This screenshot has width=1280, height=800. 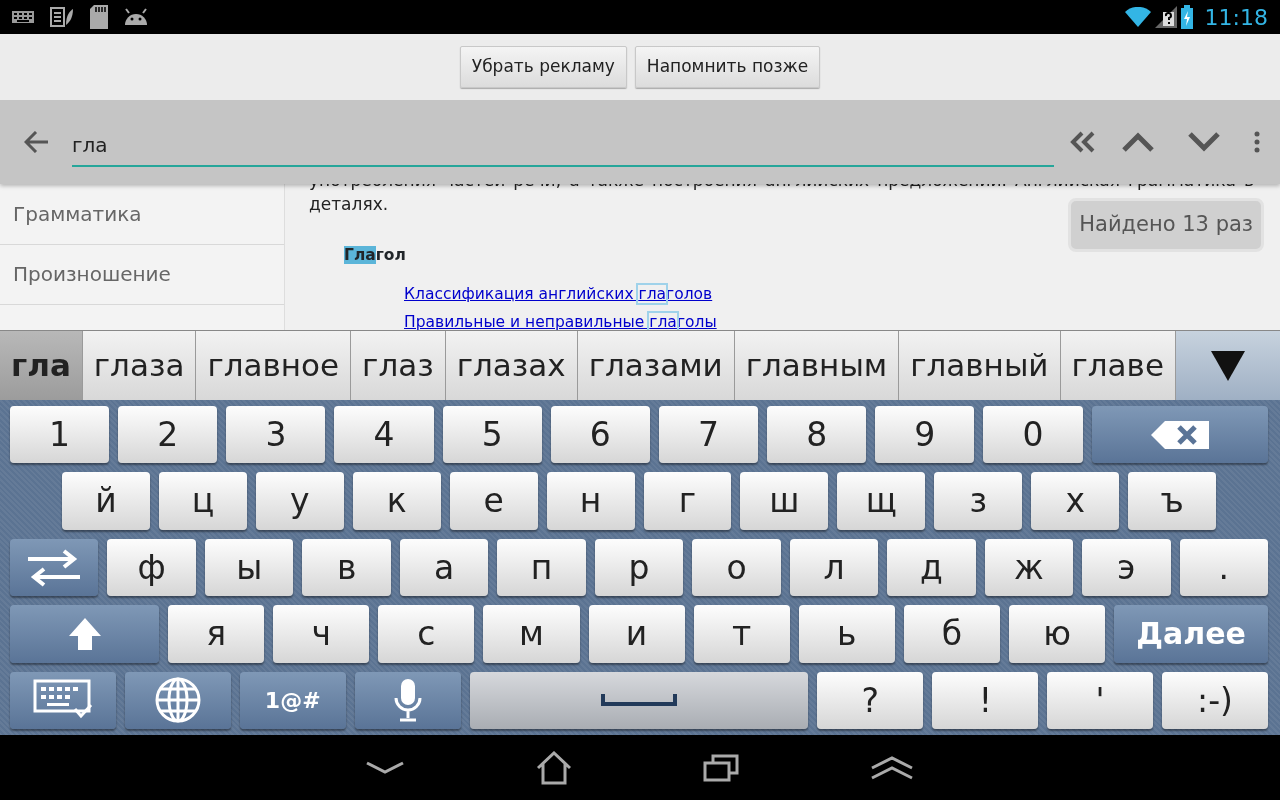 What do you see at coordinates (139, 365) in the screenshot?
I see `suggestion: глаза` at bounding box center [139, 365].